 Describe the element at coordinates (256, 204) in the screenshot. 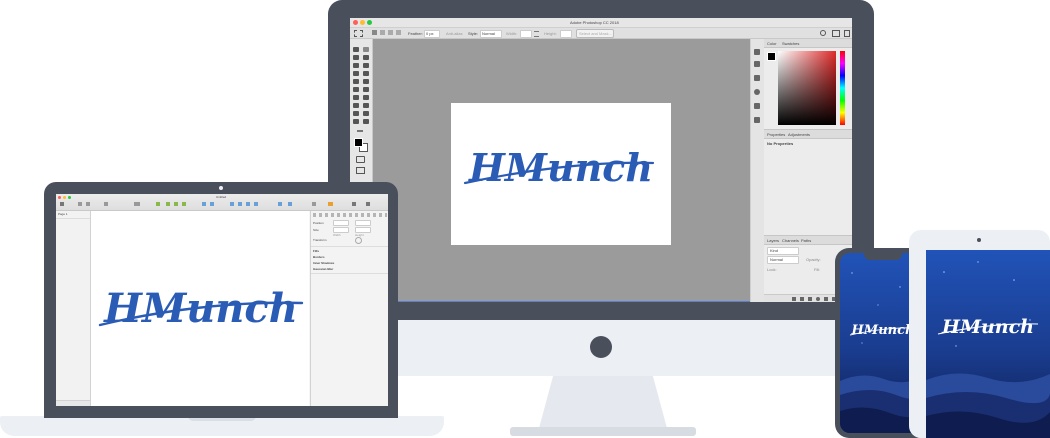

I see `difference-icon` at that location.